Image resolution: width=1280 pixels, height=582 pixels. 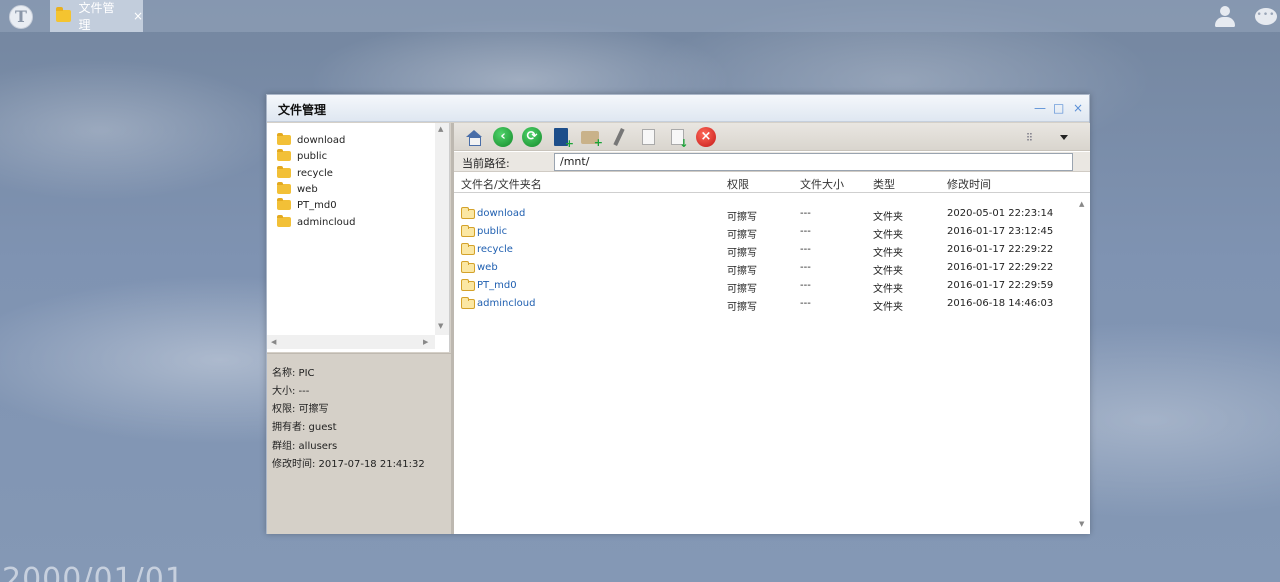 I want to click on table-row: public 可擦写 --- 文件夹 2016-01-17 23:12:45, so click(x=765, y=232).